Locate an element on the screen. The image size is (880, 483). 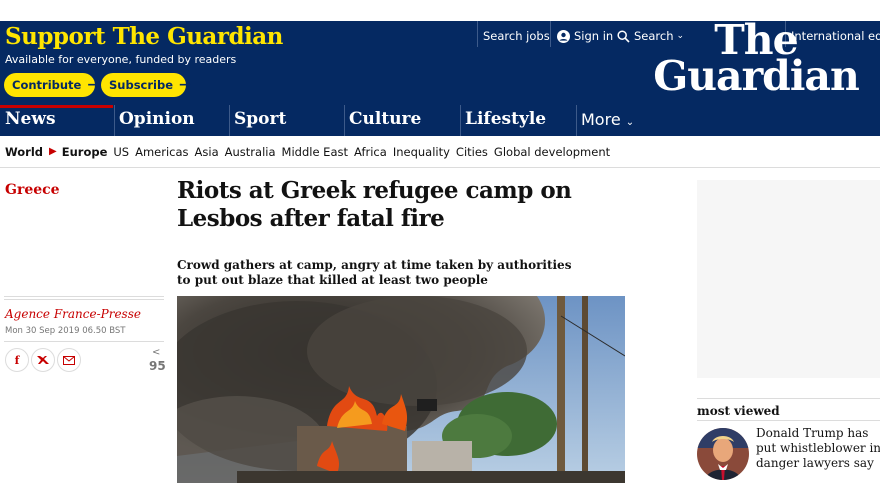
twitter-icon is located at coordinates (43, 360).